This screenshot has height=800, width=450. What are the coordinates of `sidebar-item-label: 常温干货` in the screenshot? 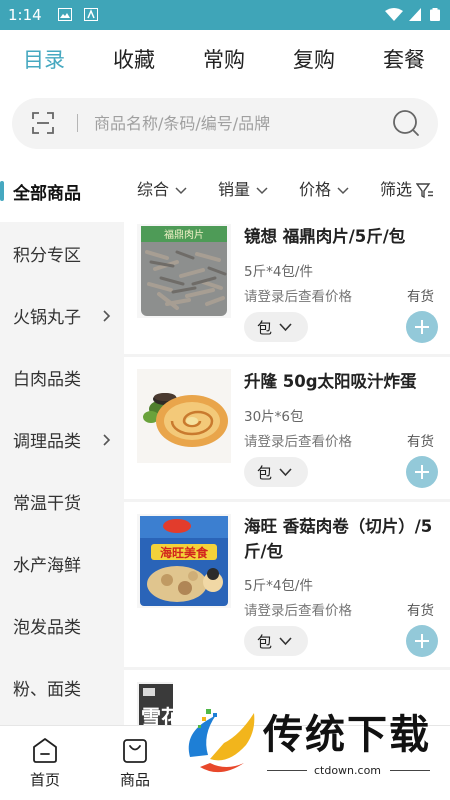 It's located at (47, 504).